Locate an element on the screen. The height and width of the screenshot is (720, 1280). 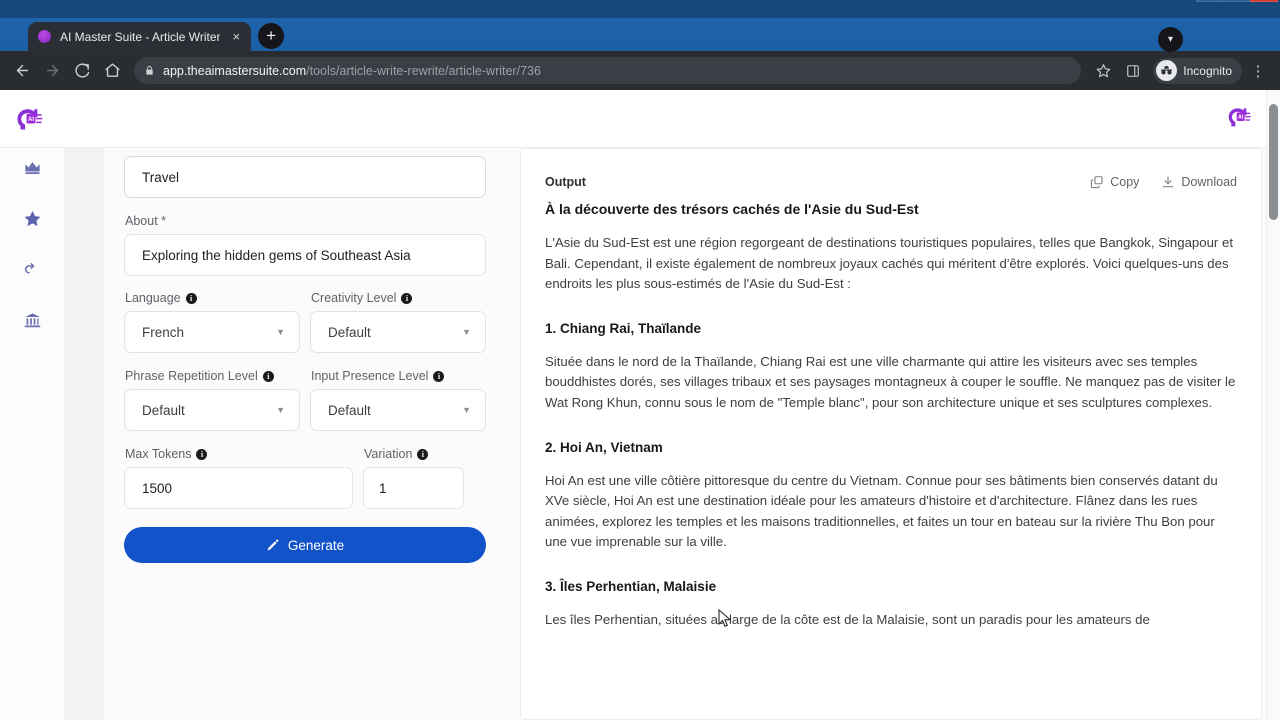
download-icon is located at coordinates (1168, 182).